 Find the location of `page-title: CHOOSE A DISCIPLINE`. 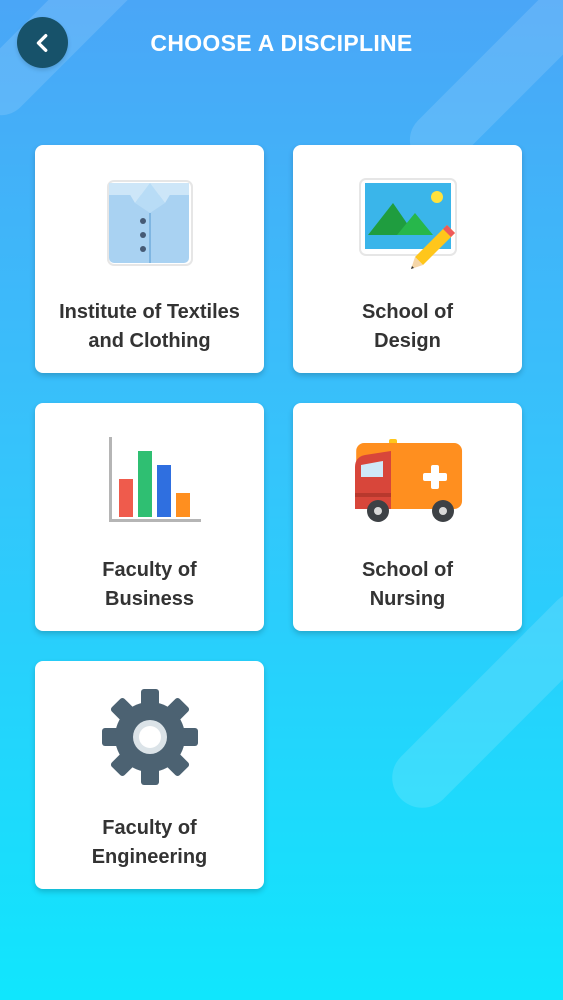

page-title: CHOOSE A DISCIPLINE is located at coordinates (281, 43).